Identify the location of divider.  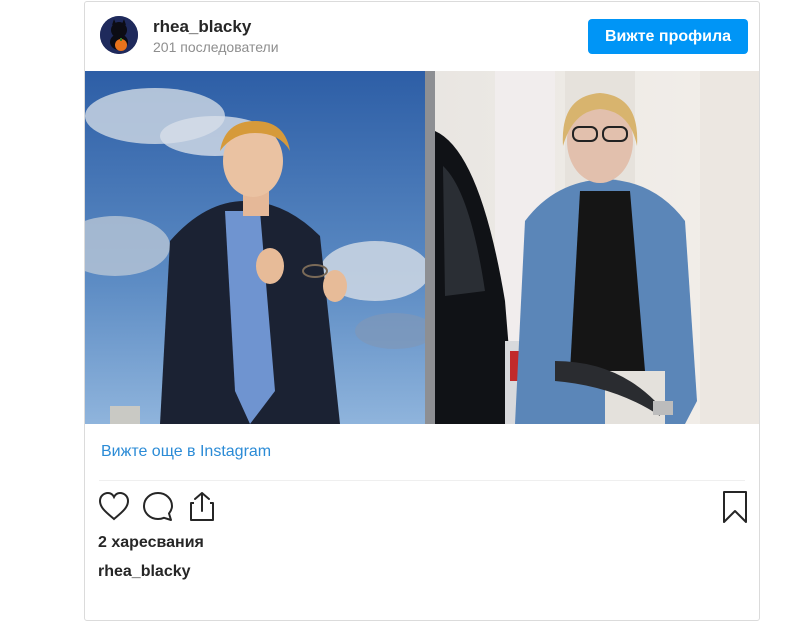
(422, 480).